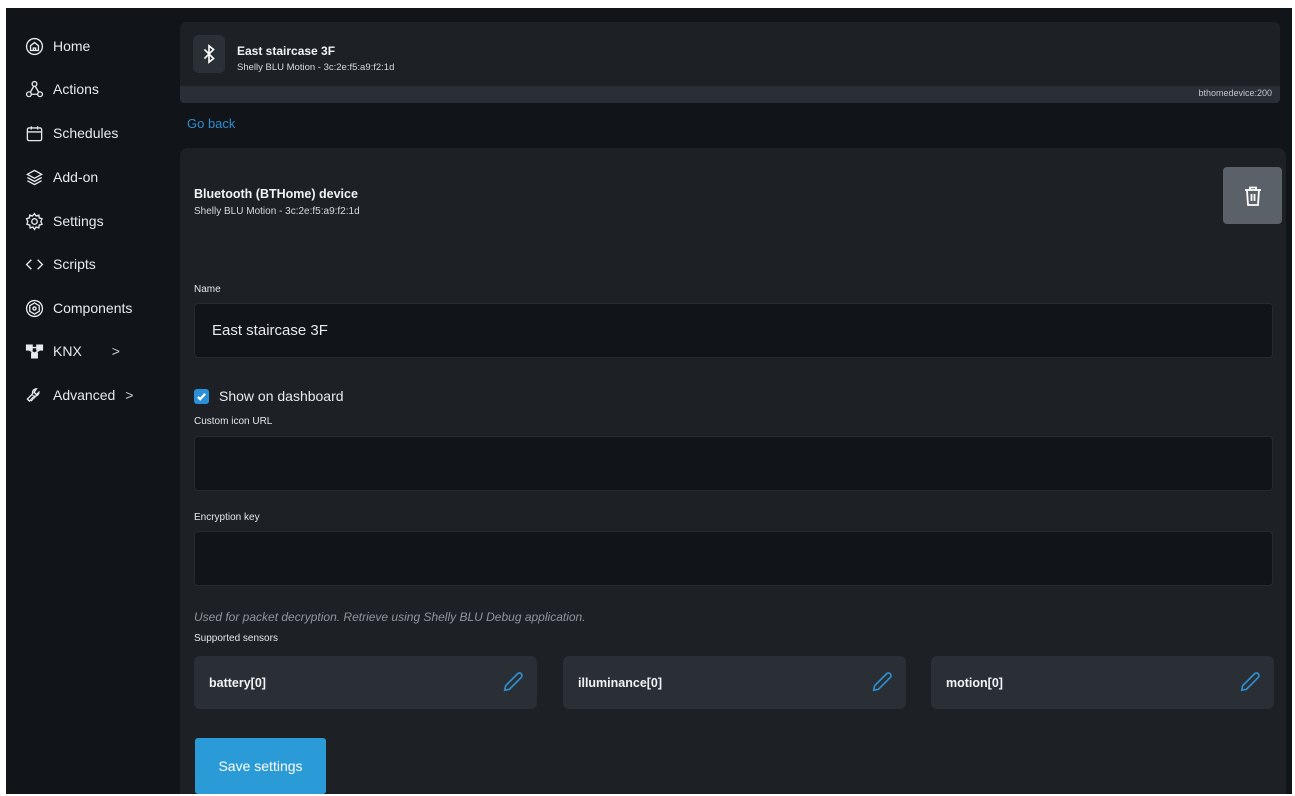 The width and height of the screenshot is (1295, 796). I want to click on sidebar-item-label: Scripts, so click(74, 264).